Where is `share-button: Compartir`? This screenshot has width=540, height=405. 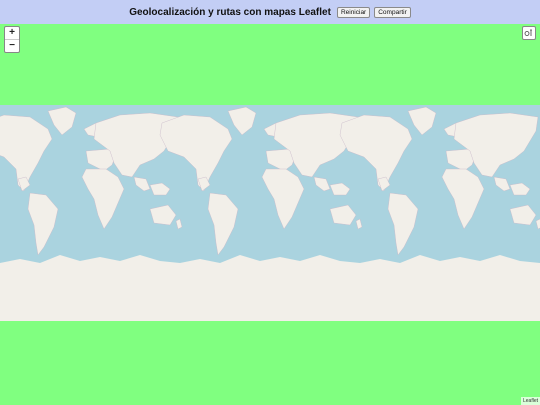 share-button: Compartir is located at coordinates (392, 12).